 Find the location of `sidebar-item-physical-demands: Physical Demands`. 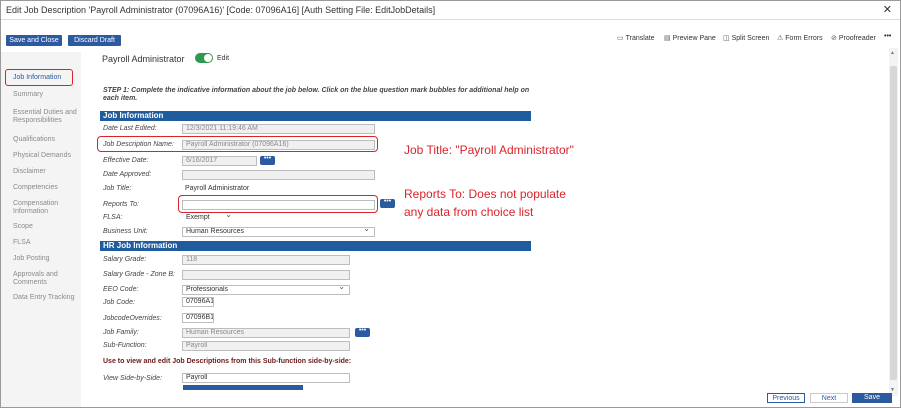

sidebar-item-physical-demands: Physical Demands is located at coordinates (46, 156).